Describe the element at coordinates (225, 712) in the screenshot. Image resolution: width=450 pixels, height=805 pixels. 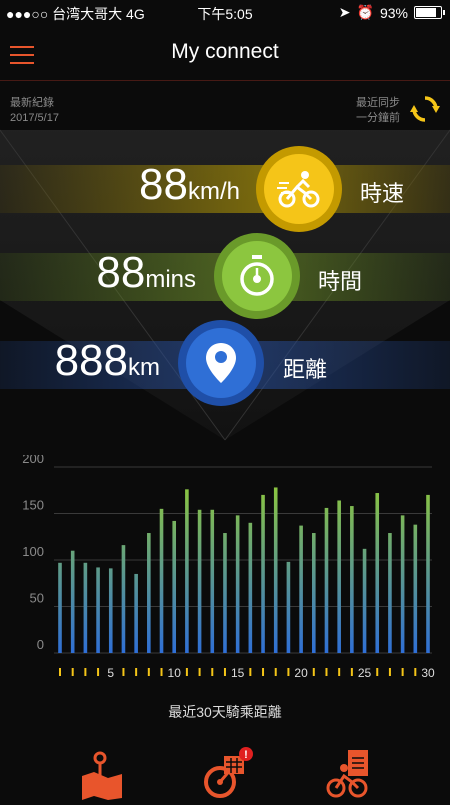
I see `chart-caption: 最近30天騎乘距離` at that location.